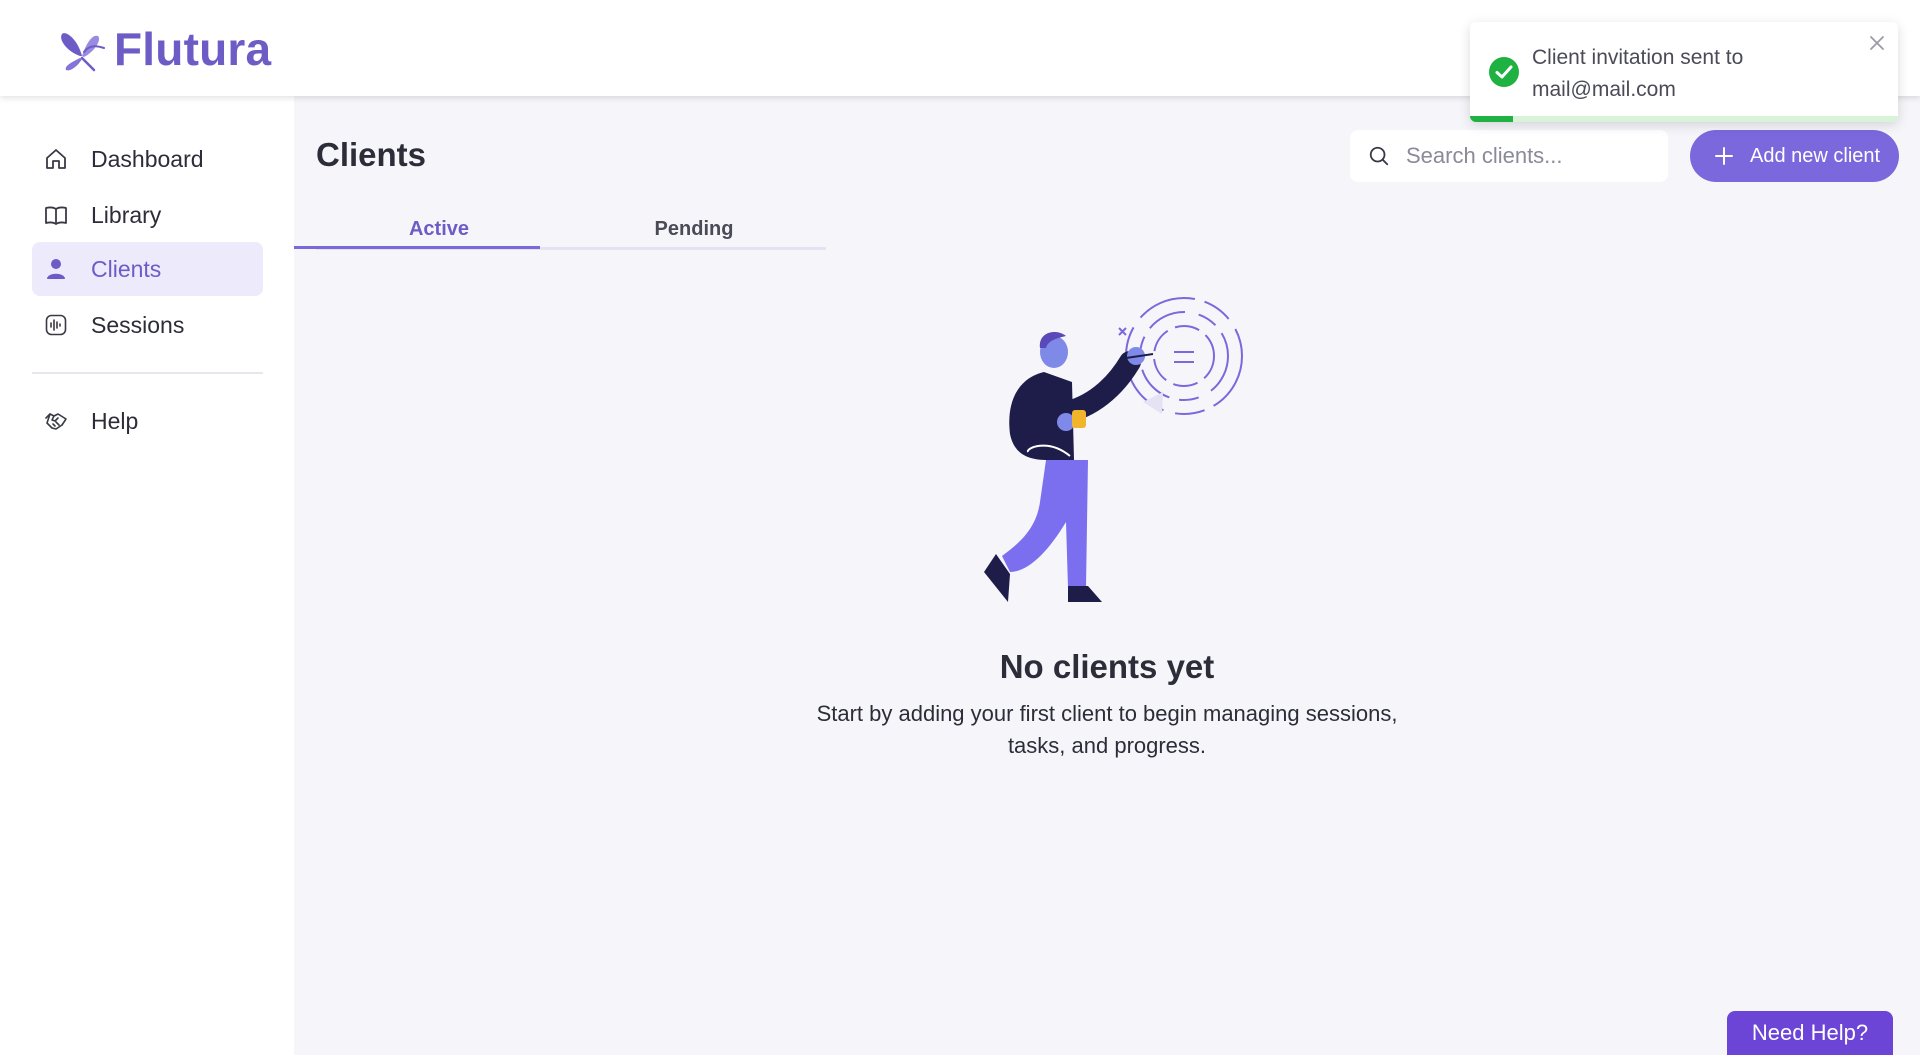 The width and height of the screenshot is (1920, 1055). I want to click on home-icon, so click(56, 159).